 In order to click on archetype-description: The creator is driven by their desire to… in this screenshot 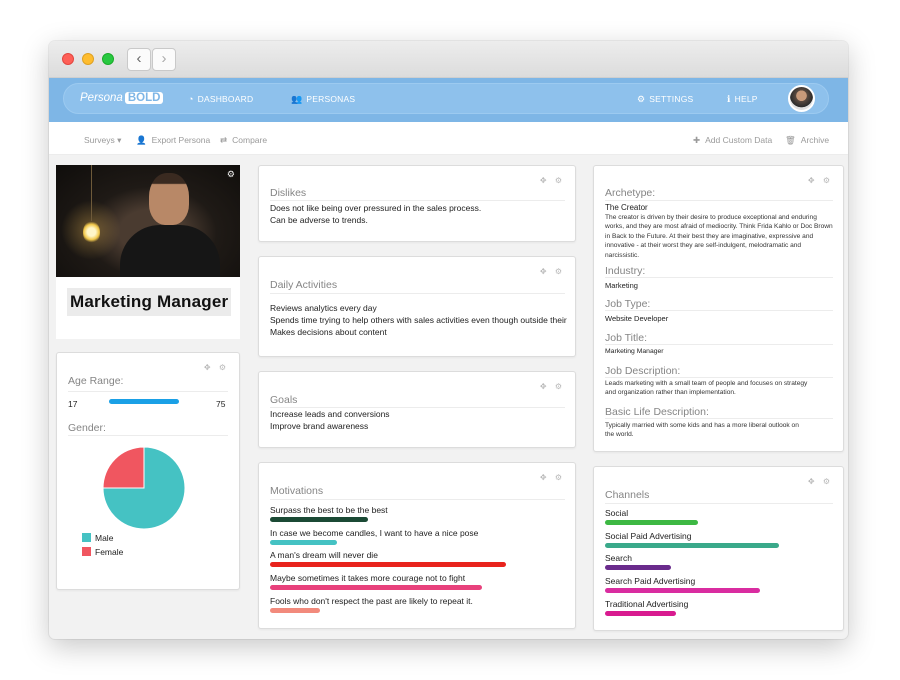, I will do `click(719, 236)`.